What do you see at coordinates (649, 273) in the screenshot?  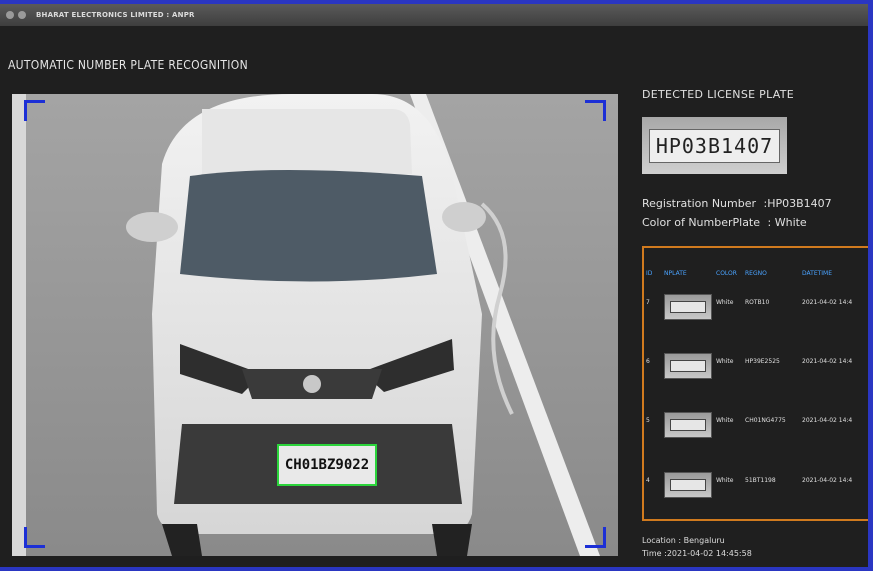 I see `col-id: ID` at bounding box center [649, 273].